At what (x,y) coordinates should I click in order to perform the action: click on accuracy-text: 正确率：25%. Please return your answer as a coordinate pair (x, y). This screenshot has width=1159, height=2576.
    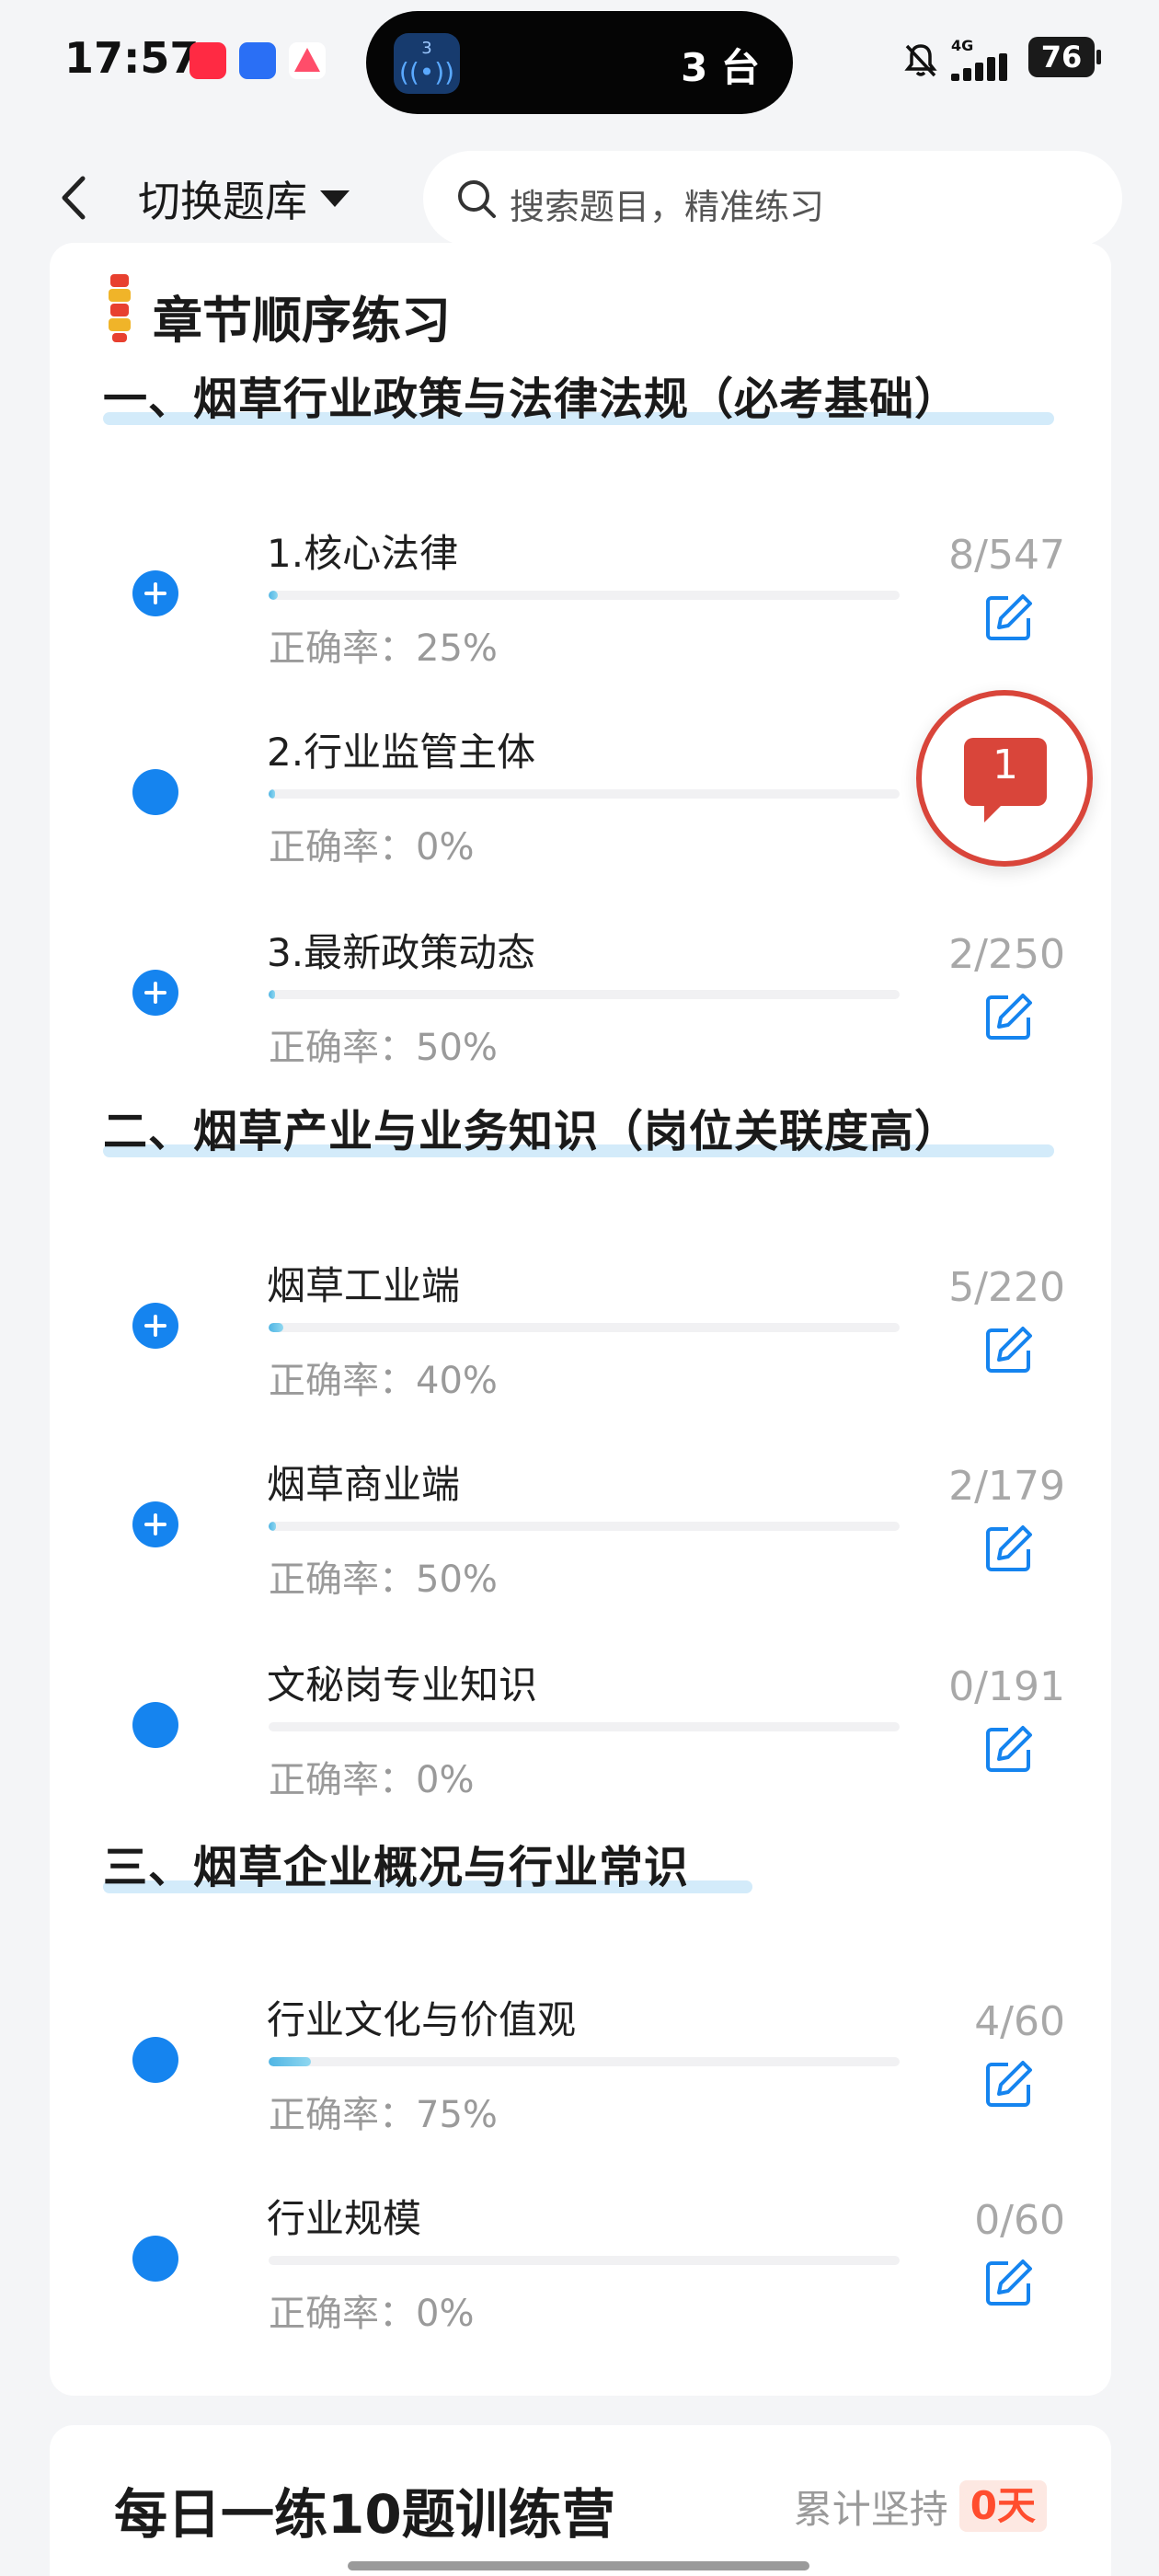
    Looking at the image, I should click on (383, 648).